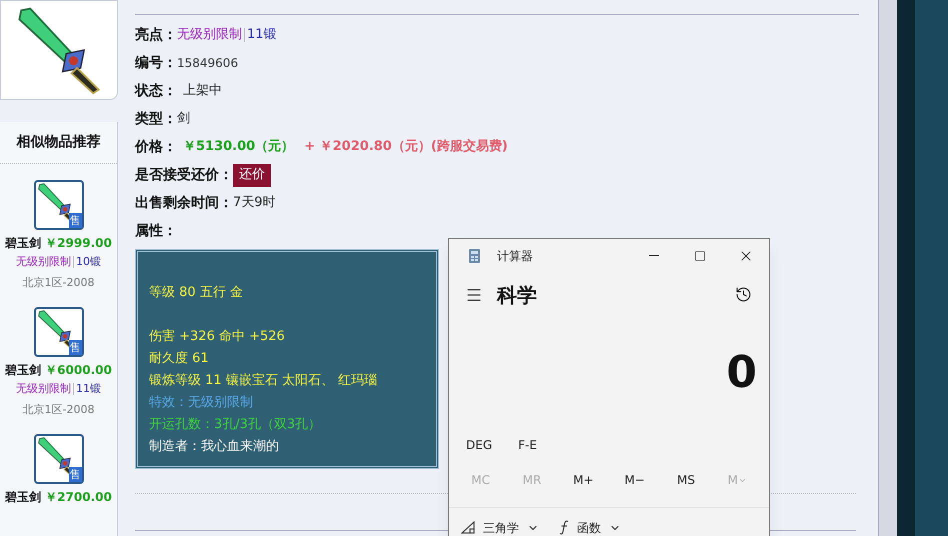 This screenshot has height=536, width=948. Describe the element at coordinates (78, 370) in the screenshot. I see `item-price: ￥6000.00` at that location.